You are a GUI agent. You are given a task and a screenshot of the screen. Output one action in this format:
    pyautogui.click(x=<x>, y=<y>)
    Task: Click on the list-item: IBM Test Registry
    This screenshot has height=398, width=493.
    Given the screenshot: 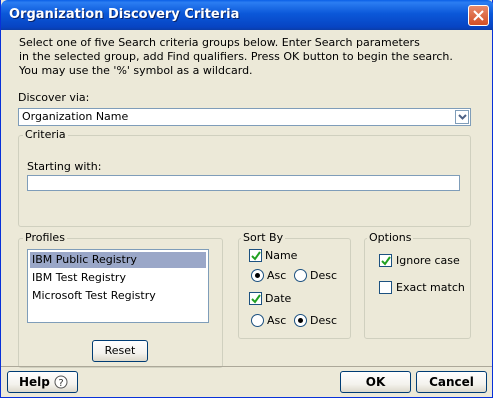 What is the action you would take?
    pyautogui.click(x=118, y=278)
    